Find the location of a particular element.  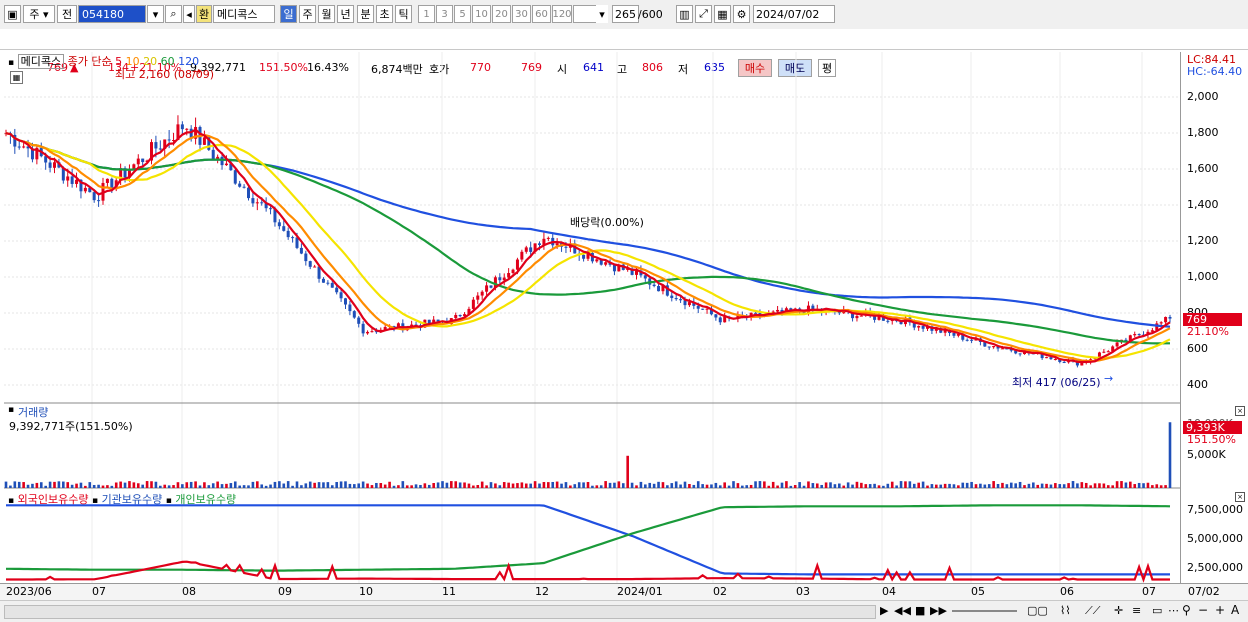

forward-icon: ▶▶ is located at coordinates (938, 610).